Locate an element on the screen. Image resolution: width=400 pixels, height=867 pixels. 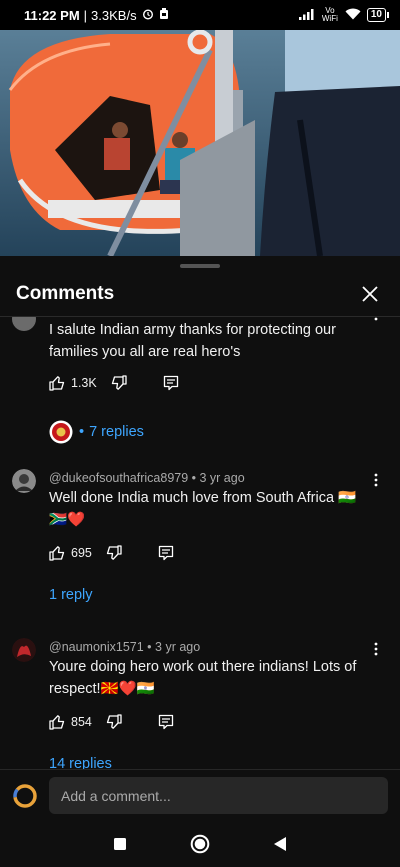
status-speed: 3.3KB/s is located at coordinates (114, 15).